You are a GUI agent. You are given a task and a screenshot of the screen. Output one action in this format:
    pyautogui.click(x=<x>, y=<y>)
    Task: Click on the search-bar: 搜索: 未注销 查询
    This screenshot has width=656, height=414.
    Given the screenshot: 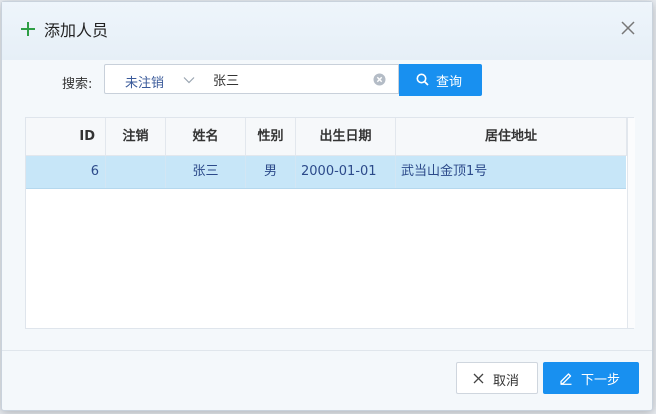 What is the action you would take?
    pyautogui.click(x=327, y=81)
    